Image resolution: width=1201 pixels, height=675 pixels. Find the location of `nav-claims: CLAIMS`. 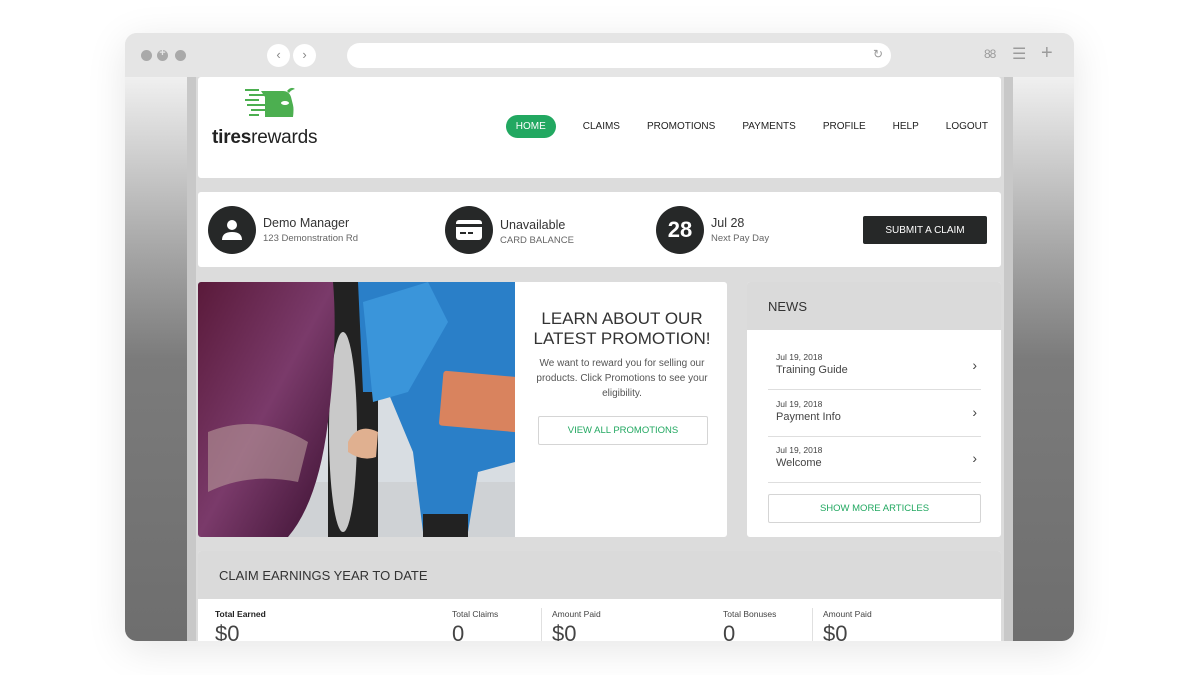

nav-claims: CLAIMS is located at coordinates (601, 126).